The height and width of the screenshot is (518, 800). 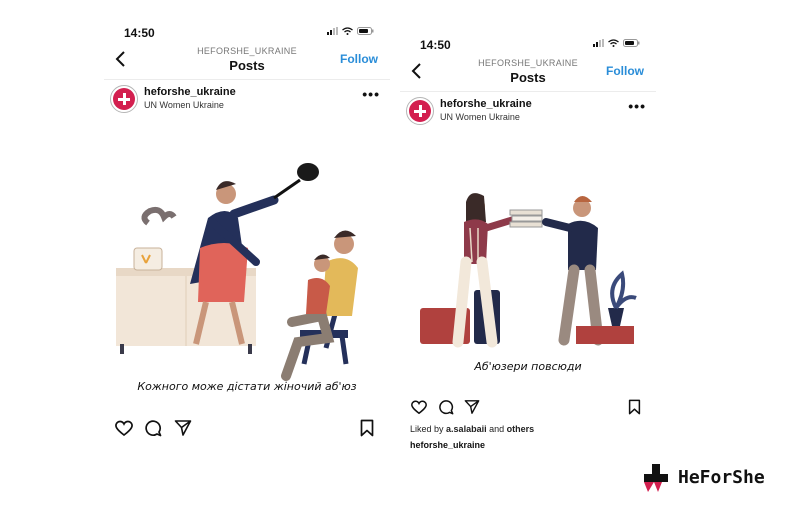 I want to click on illustration-couple-dividing-belongings, so click(x=528, y=270).